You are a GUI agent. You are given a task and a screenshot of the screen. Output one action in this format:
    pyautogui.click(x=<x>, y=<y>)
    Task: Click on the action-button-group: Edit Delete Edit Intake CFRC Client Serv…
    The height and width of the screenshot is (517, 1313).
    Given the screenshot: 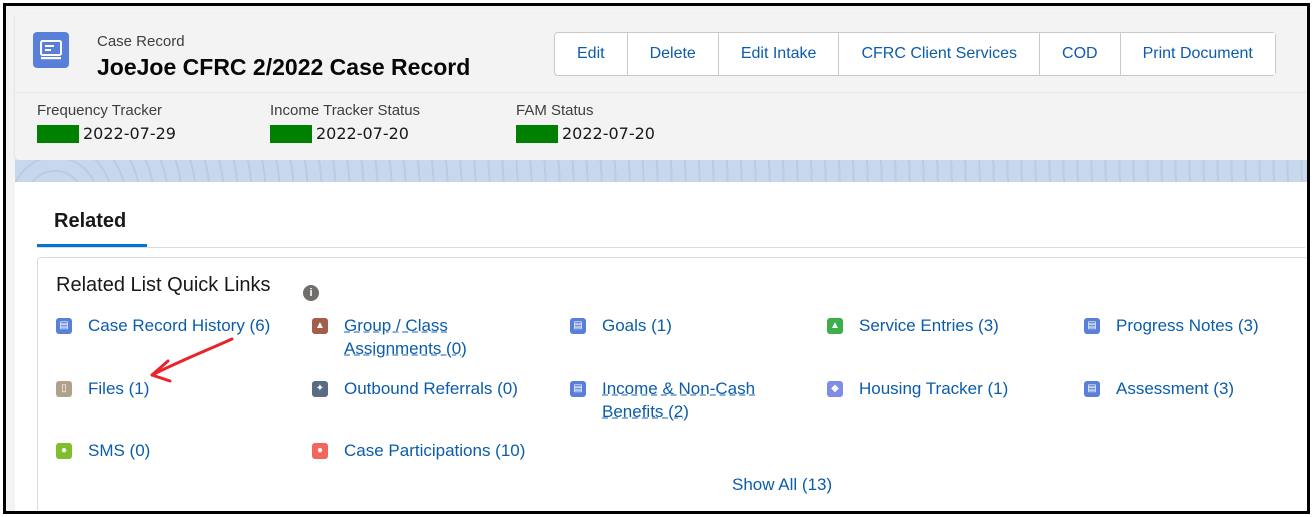 What is the action you would take?
    pyautogui.click(x=915, y=54)
    